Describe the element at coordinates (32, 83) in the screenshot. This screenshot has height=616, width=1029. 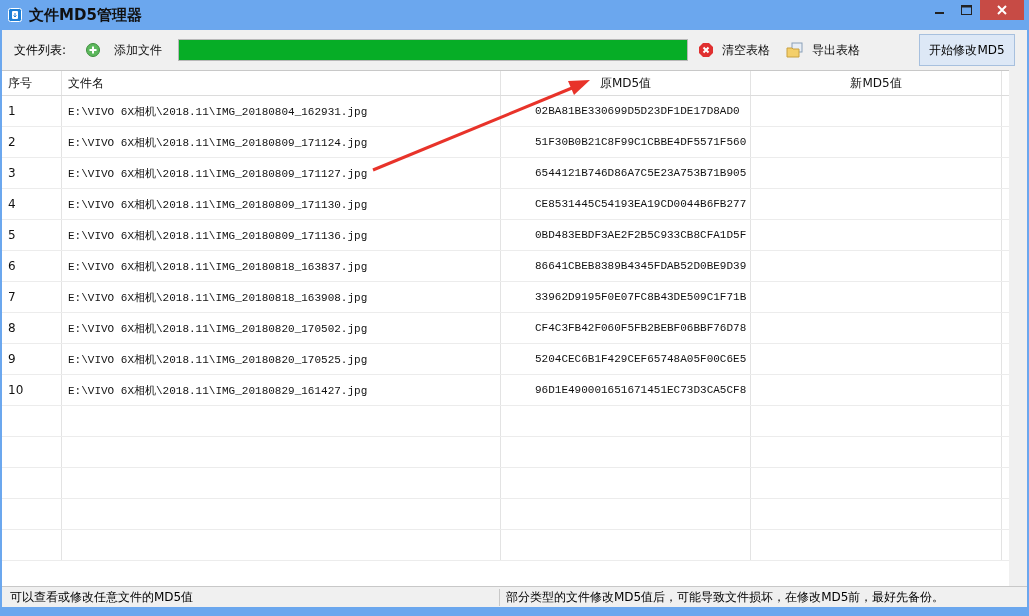
I see `column-header: 序号` at that location.